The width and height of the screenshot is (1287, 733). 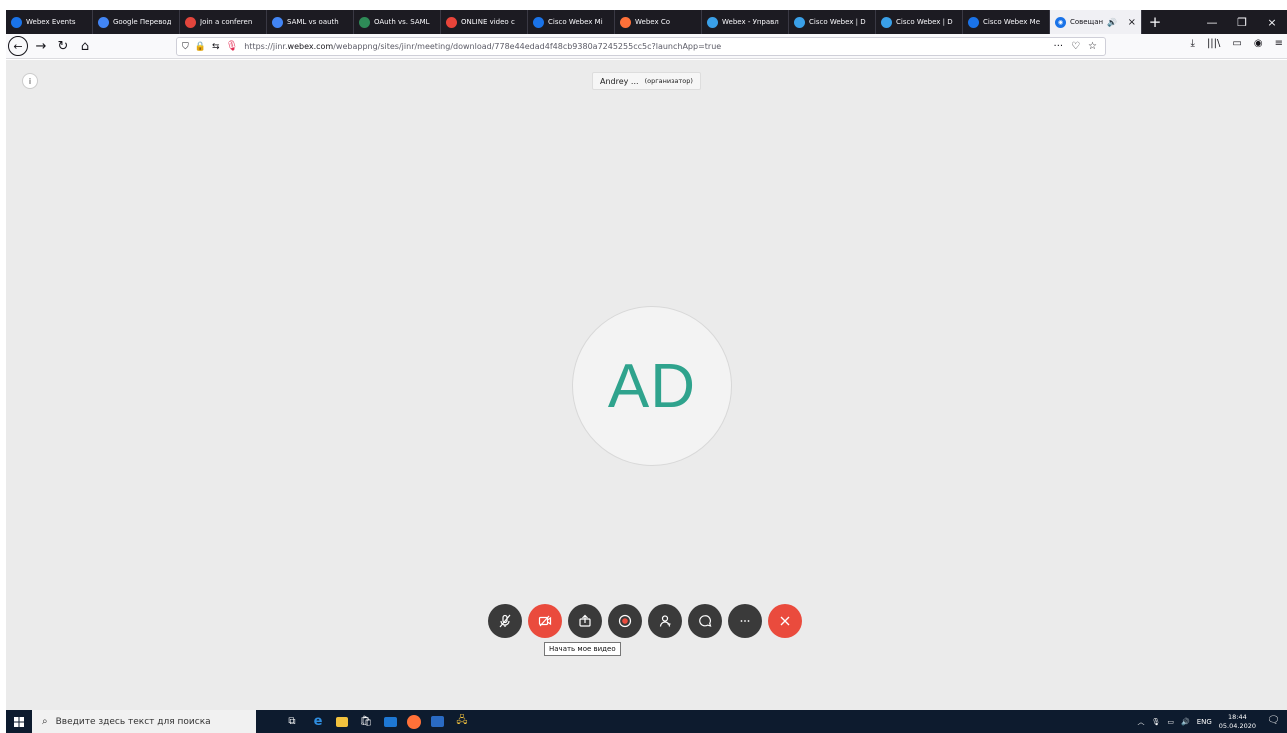 I want to click on bookmark-star-icon: ☆, so click(x=1092, y=46).